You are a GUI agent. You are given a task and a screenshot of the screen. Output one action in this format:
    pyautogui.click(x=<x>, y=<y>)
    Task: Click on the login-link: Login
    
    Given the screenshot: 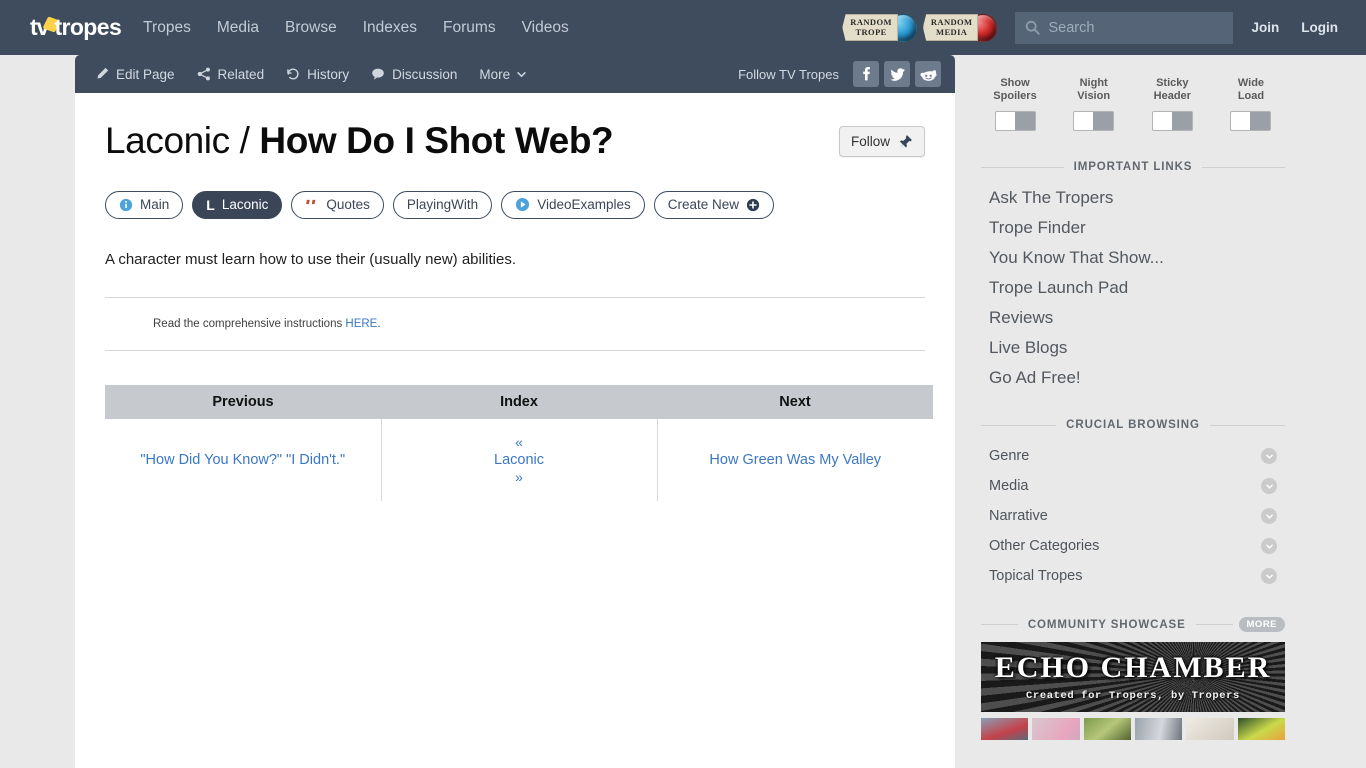 What is the action you would take?
    pyautogui.click(x=1319, y=27)
    